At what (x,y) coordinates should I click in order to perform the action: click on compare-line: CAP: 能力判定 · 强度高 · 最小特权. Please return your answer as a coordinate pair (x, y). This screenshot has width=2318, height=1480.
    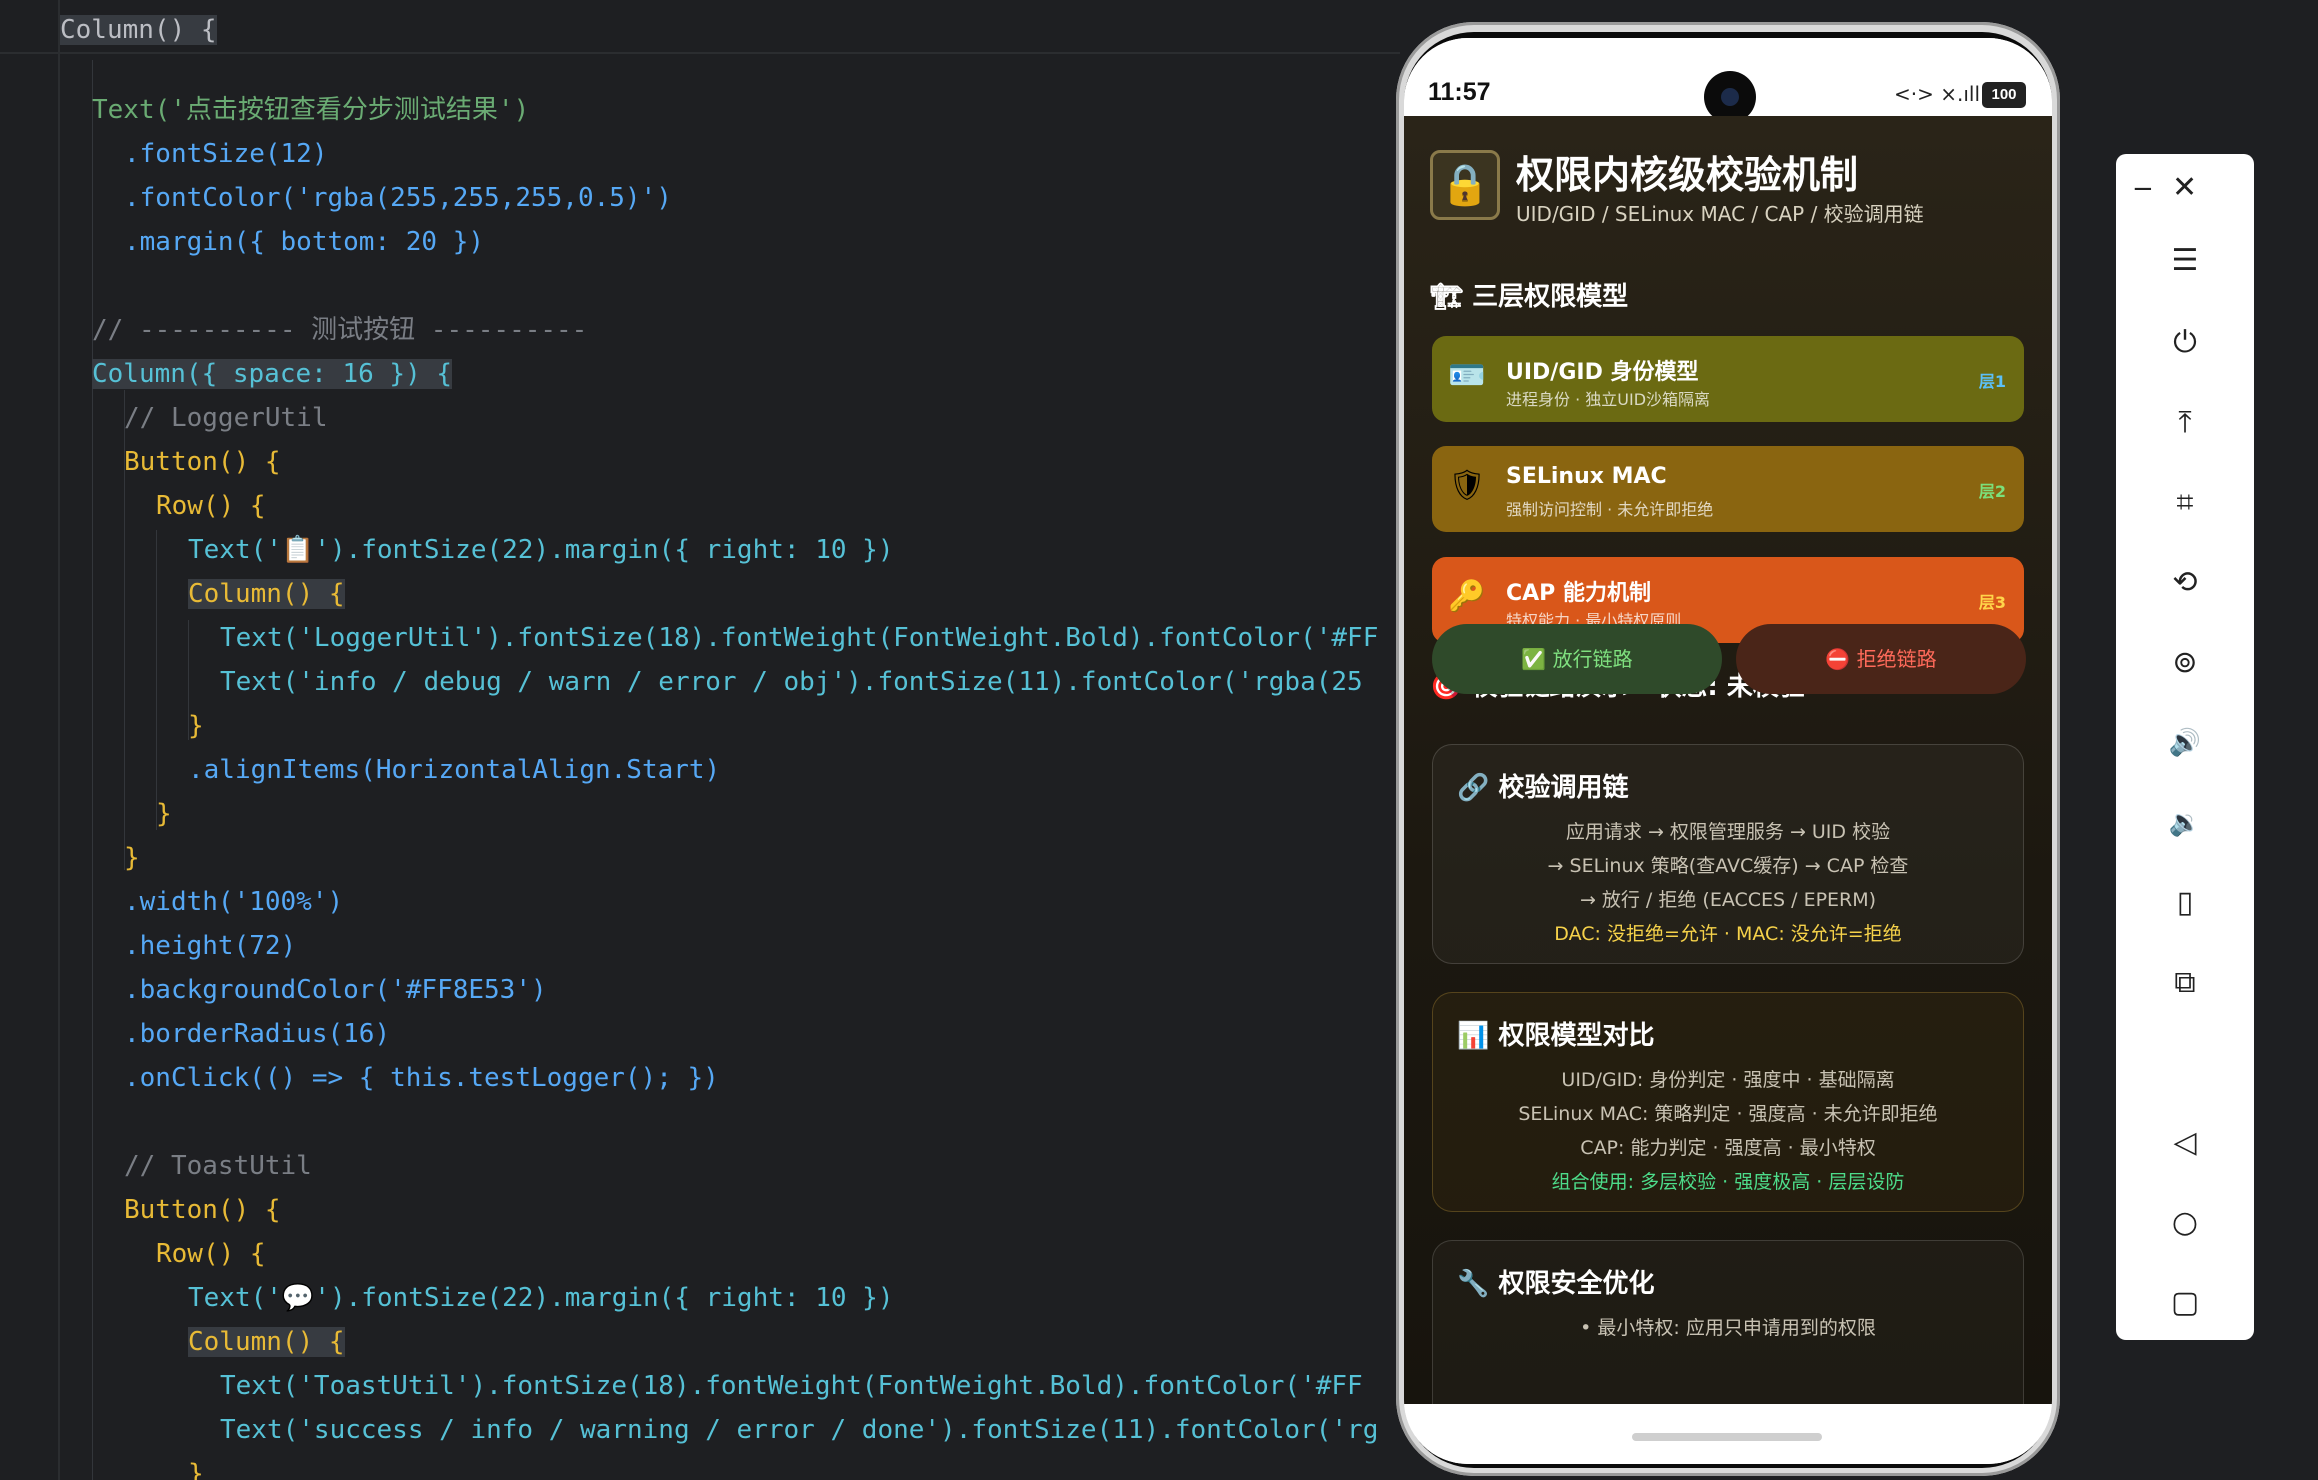
    Looking at the image, I should click on (1728, 1148).